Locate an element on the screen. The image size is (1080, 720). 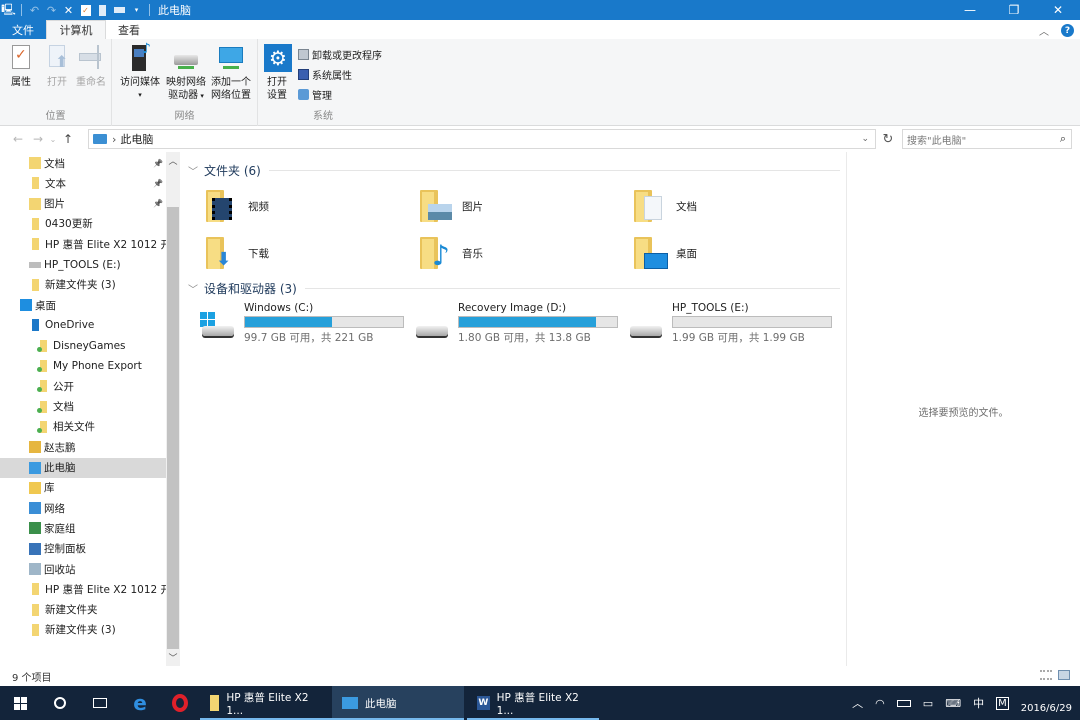
folder-tile: 桌面 is located at coordinates (664, 253).